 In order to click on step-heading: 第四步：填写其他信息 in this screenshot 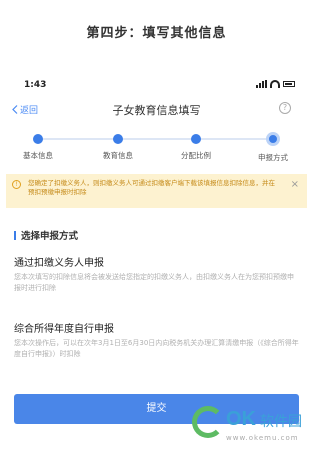, I will do `click(156, 33)`.